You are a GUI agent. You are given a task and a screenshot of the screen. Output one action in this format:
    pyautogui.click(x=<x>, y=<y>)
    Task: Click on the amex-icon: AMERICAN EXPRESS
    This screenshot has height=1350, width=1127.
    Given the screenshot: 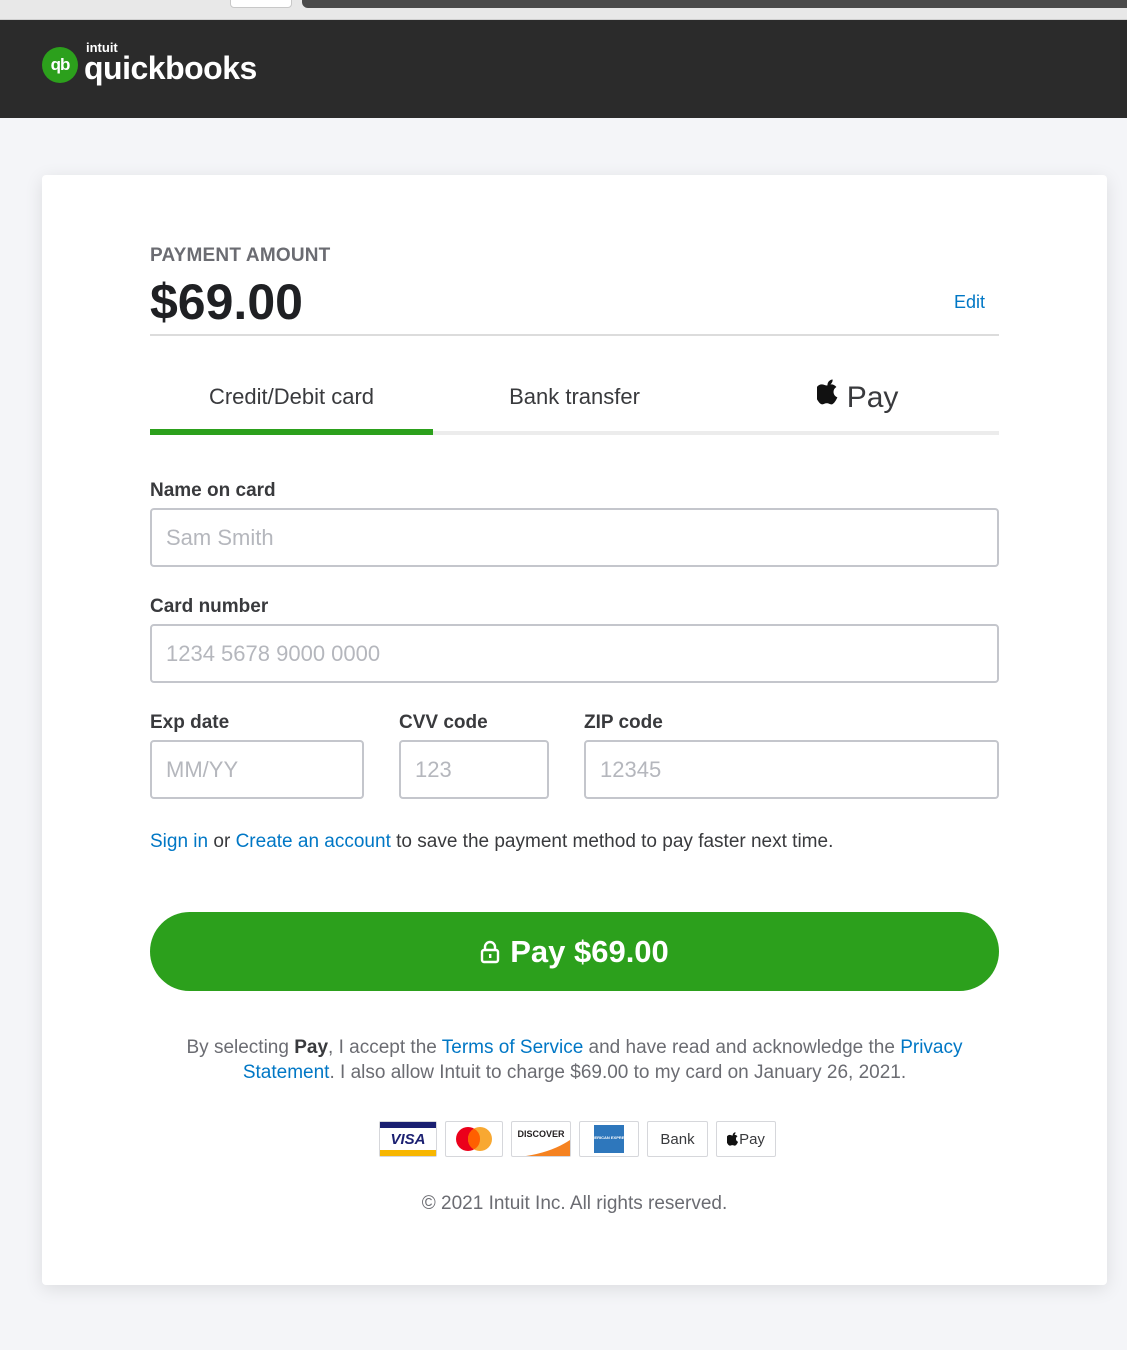 What is the action you would take?
    pyautogui.click(x=609, y=1139)
    